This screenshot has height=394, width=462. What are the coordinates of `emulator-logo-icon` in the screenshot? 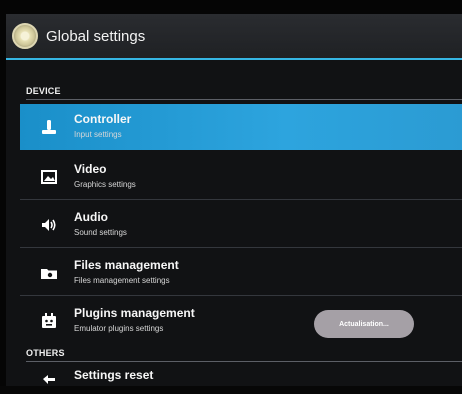 It's located at (25, 36).